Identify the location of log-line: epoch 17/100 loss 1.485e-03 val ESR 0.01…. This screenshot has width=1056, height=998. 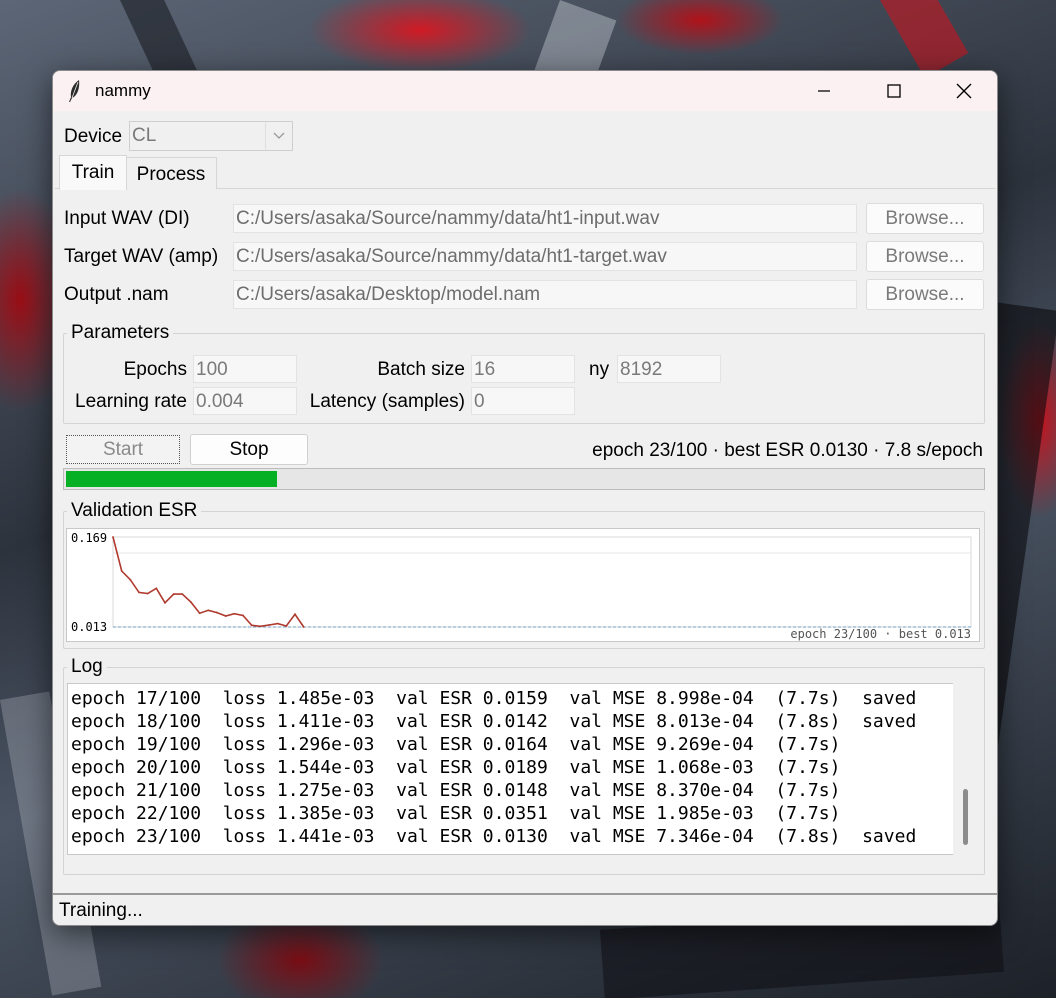
(494, 698).